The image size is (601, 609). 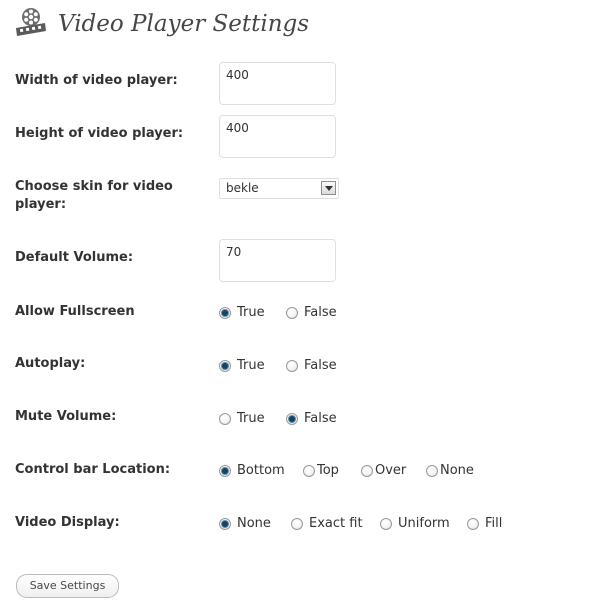 What do you see at coordinates (277, 136) in the screenshot?
I see `height-input: 400` at bounding box center [277, 136].